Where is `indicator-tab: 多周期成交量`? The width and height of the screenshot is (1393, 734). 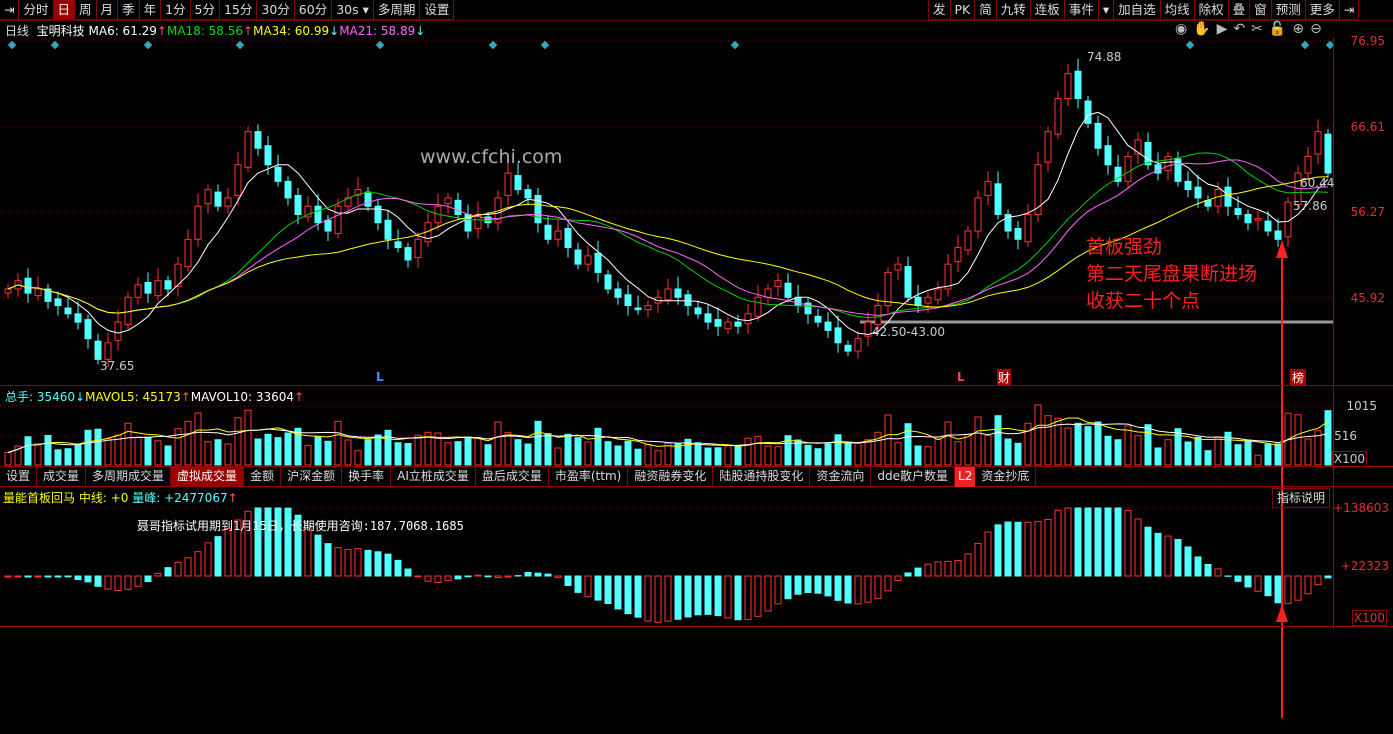 indicator-tab: 多周期成交量 is located at coordinates (129, 477).